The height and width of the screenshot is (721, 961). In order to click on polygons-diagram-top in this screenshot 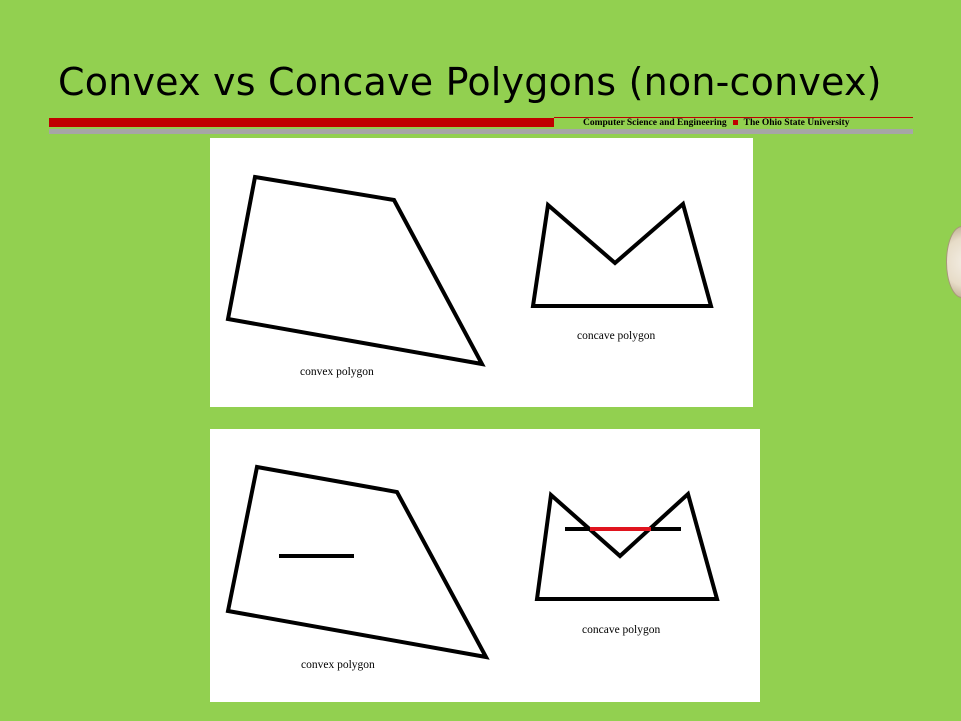, I will do `click(469, 270)`.